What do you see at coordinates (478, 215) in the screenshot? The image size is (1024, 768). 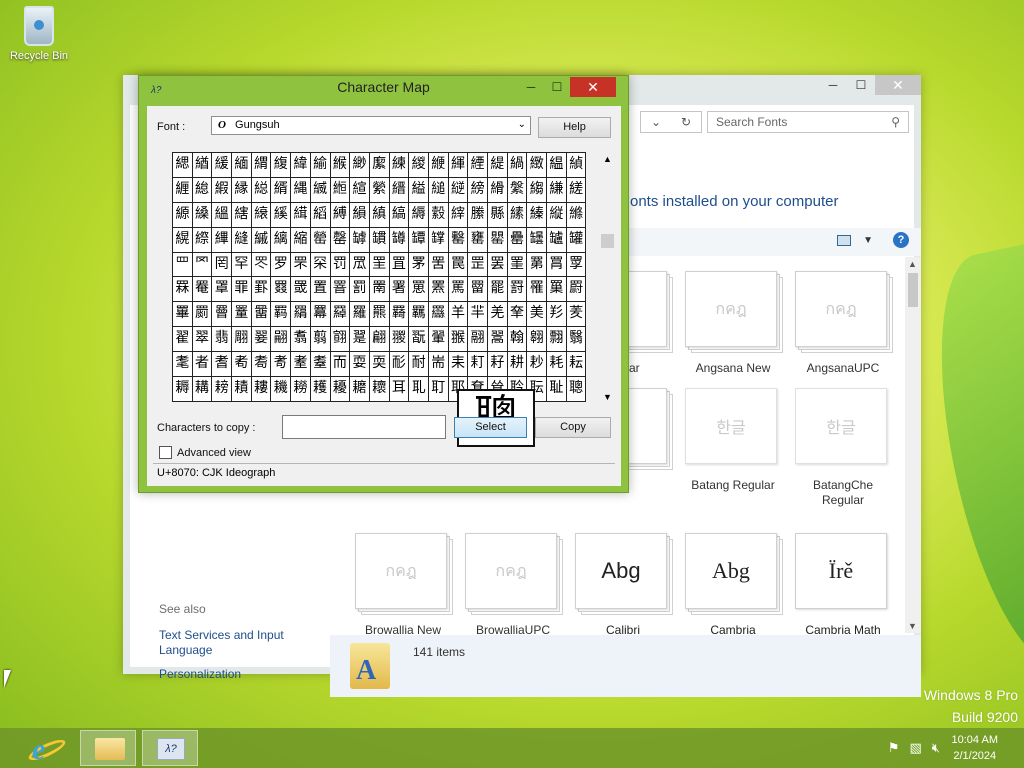 I see `char-cell: 縢` at bounding box center [478, 215].